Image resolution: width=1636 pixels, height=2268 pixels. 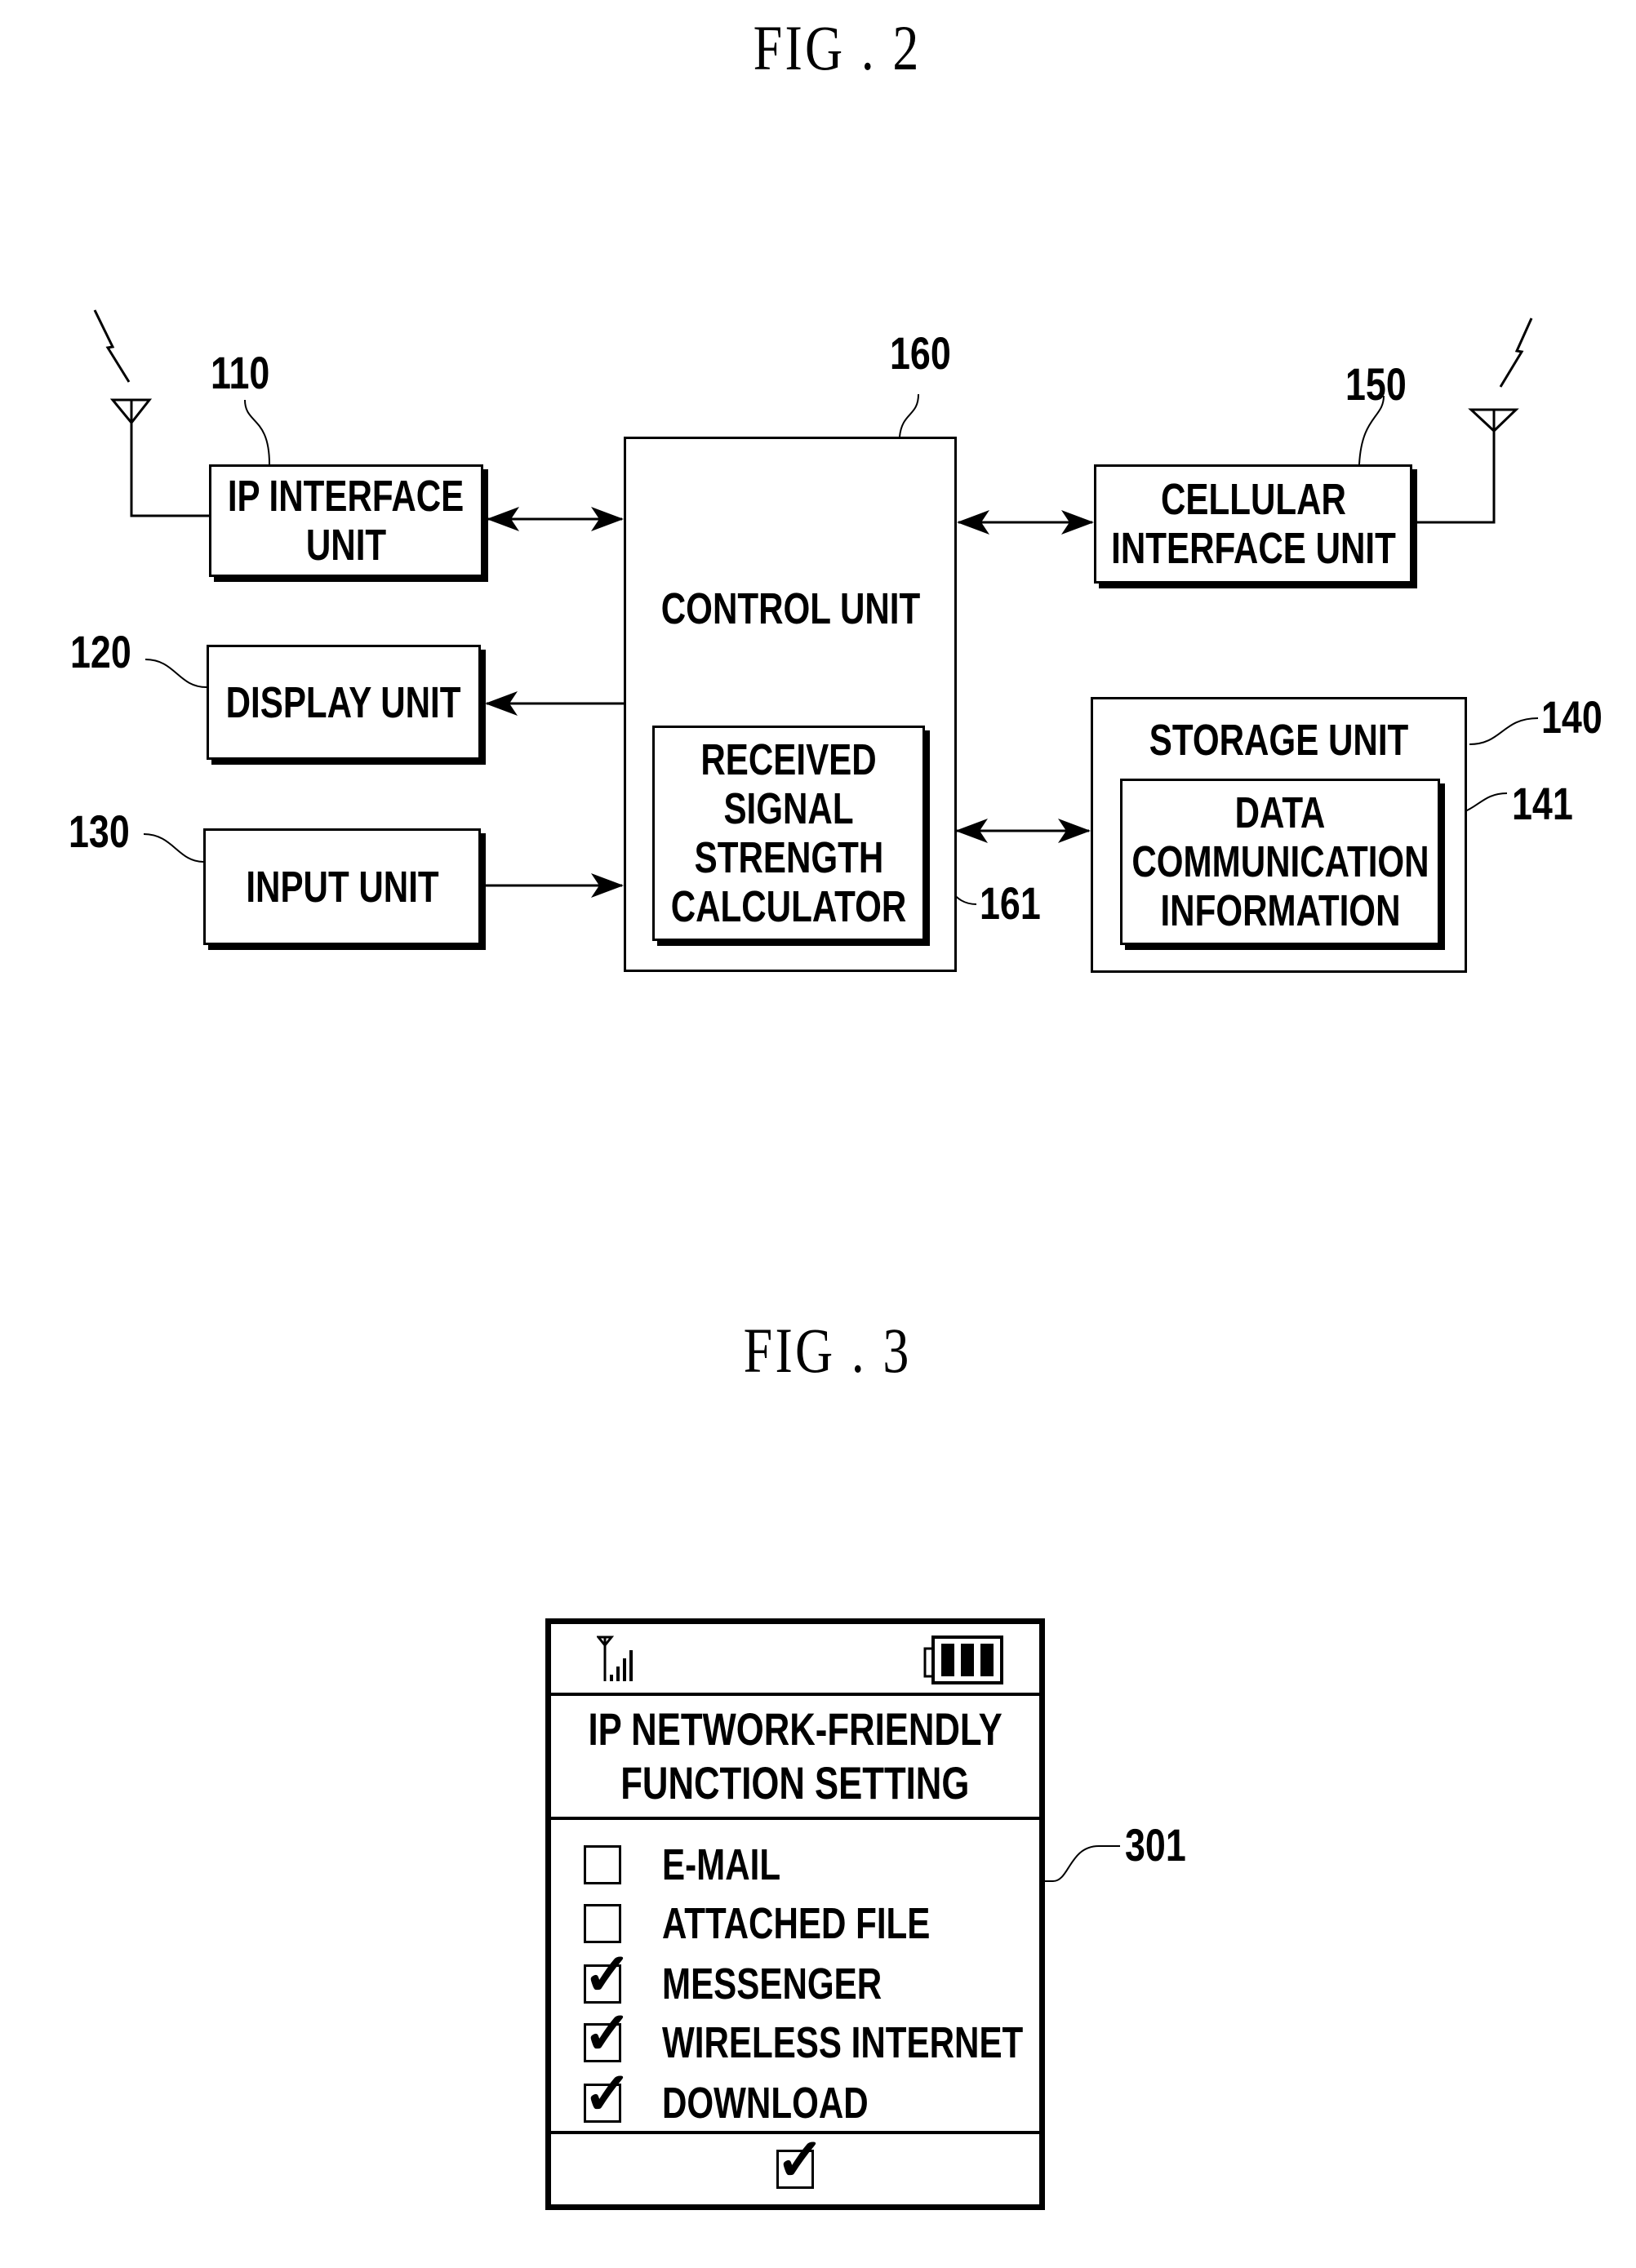 What do you see at coordinates (1572, 717) in the screenshot?
I see `ref-140: 140` at bounding box center [1572, 717].